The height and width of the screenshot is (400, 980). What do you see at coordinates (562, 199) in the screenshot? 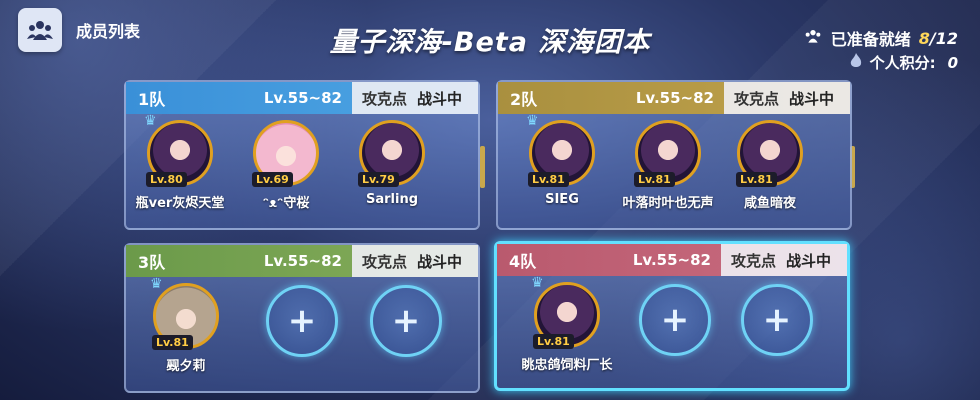
I see `member-name: SIEG` at bounding box center [562, 199].